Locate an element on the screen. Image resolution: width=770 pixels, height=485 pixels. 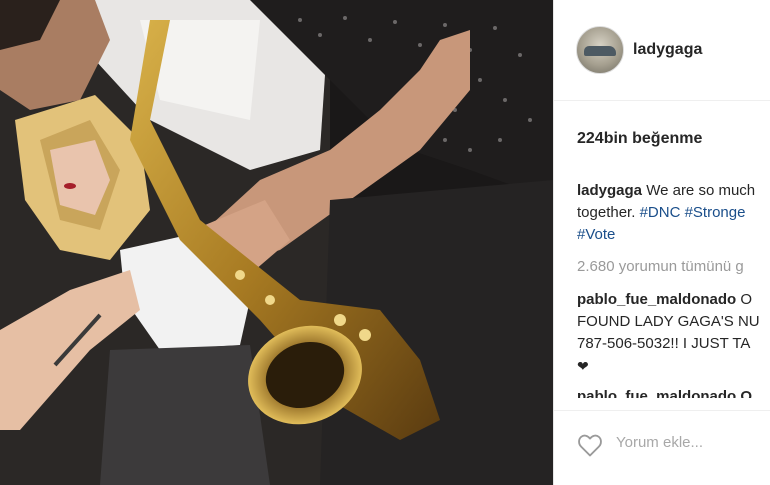
comment2-username: pablo_fue_maldonado is located at coordinates (656, 393).